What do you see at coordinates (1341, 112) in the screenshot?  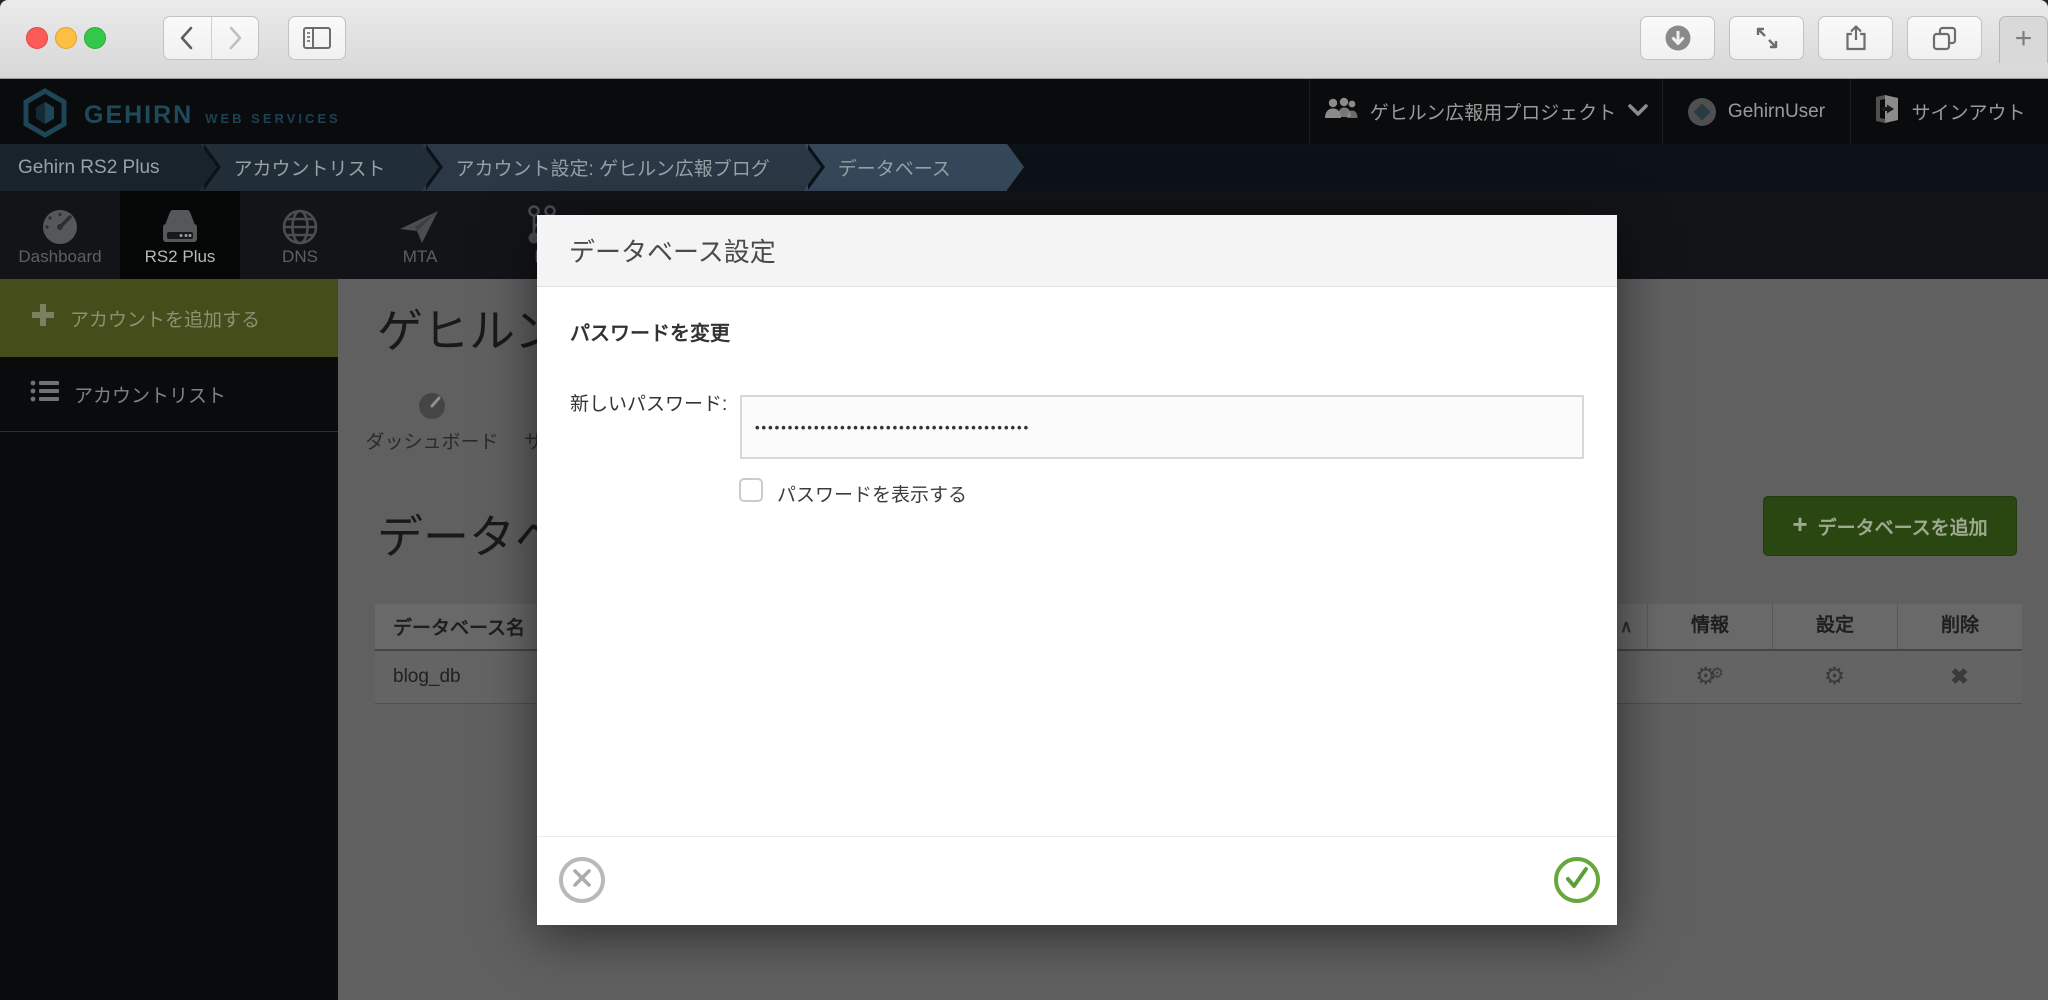 I see `people-icon` at bounding box center [1341, 112].